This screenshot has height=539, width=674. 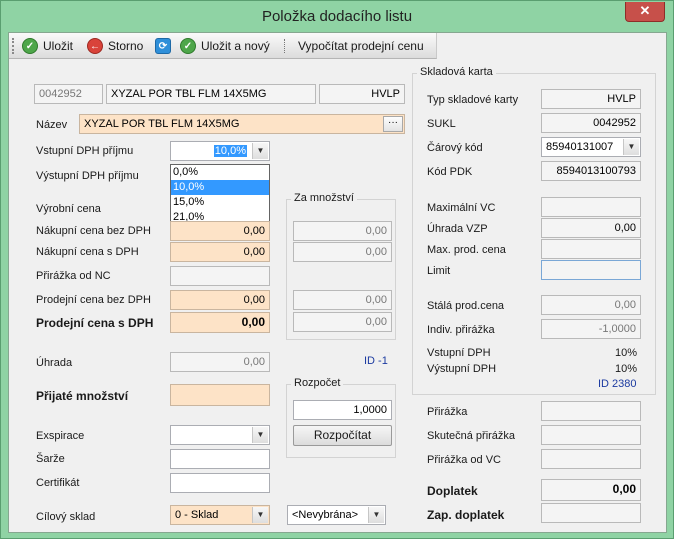 I want to click on name-field: XYZAL POR TBL FLM 14X5MG ···, so click(x=242, y=124).